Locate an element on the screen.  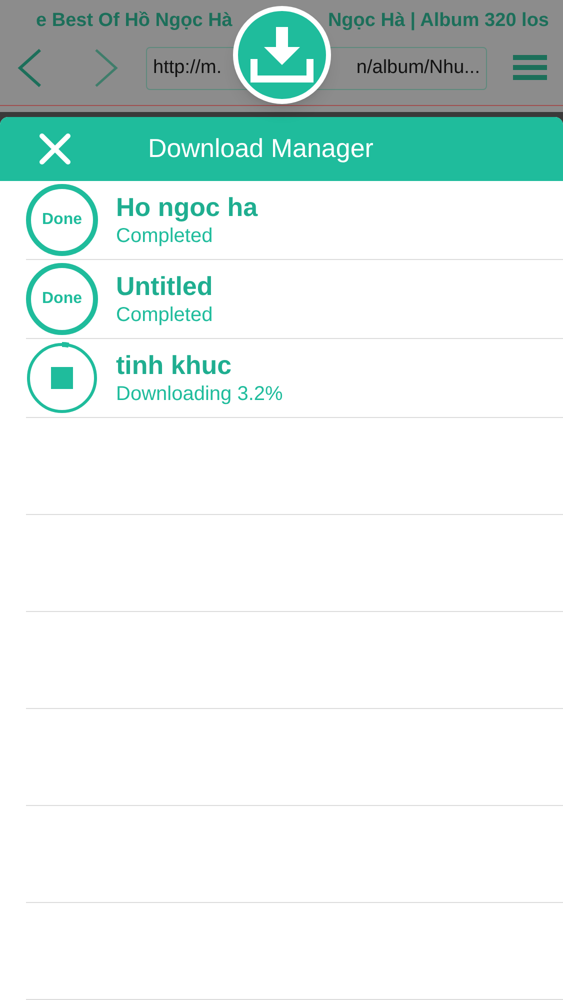
download-icon is located at coordinates (282, 55).